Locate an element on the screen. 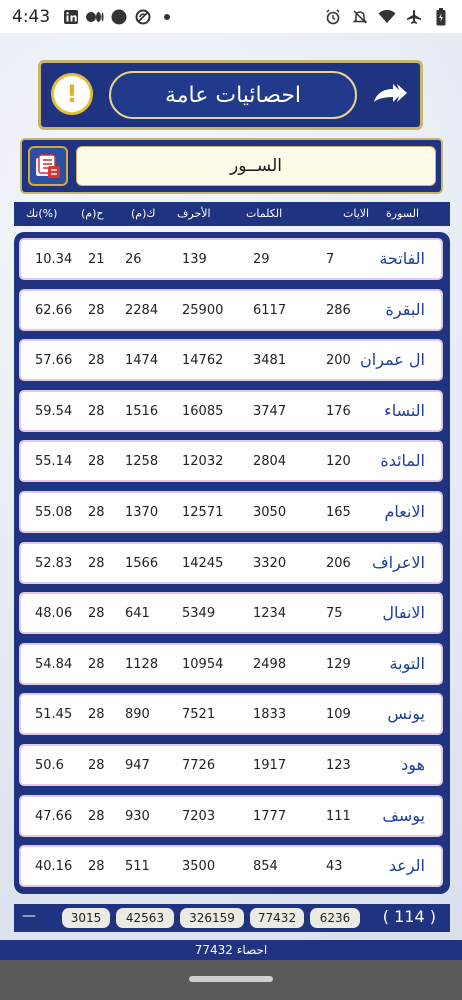 The height and width of the screenshot is (1000, 462). cell-tk: 51.45 is located at coordinates (54, 715).